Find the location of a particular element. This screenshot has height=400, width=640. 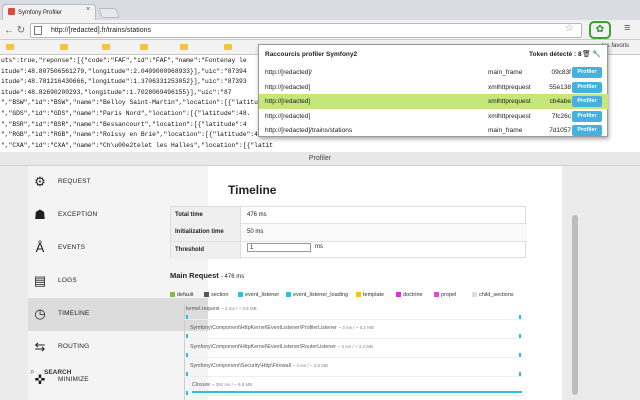

legend-item: doctrine is located at coordinates (409, 295).